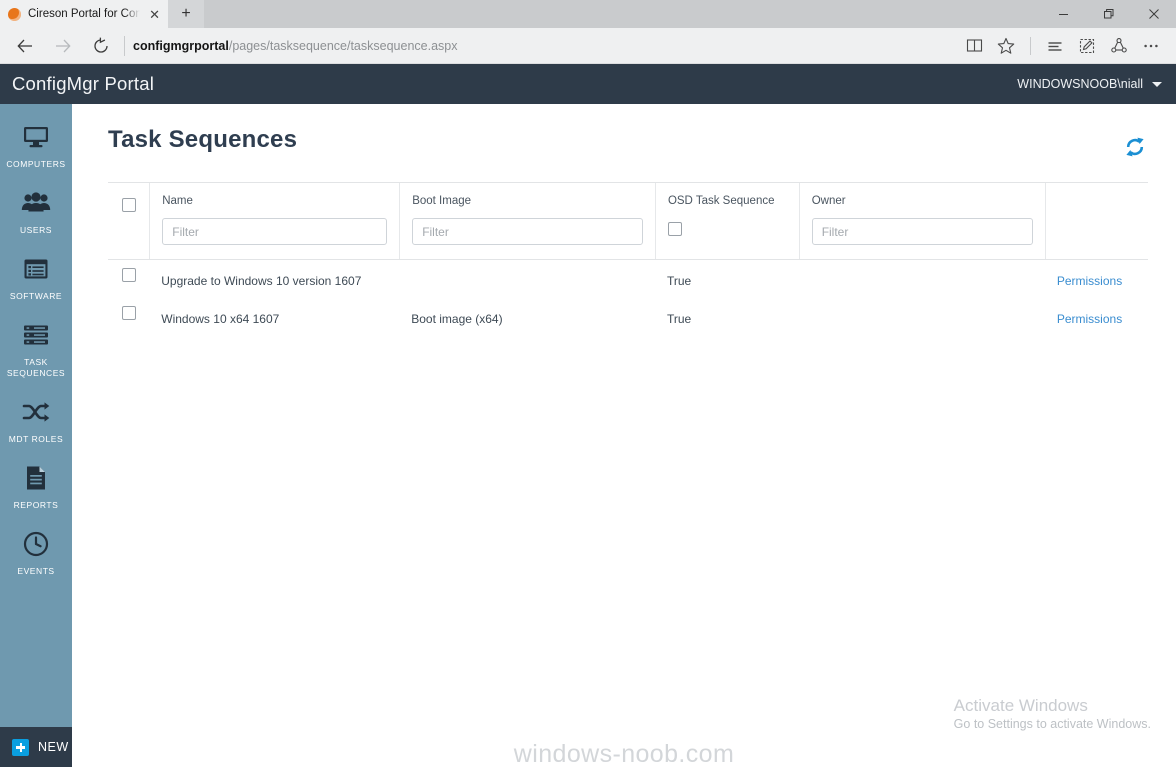  I want to click on user-menu: WINDOWSNOOB\niall, so click(1089, 84).